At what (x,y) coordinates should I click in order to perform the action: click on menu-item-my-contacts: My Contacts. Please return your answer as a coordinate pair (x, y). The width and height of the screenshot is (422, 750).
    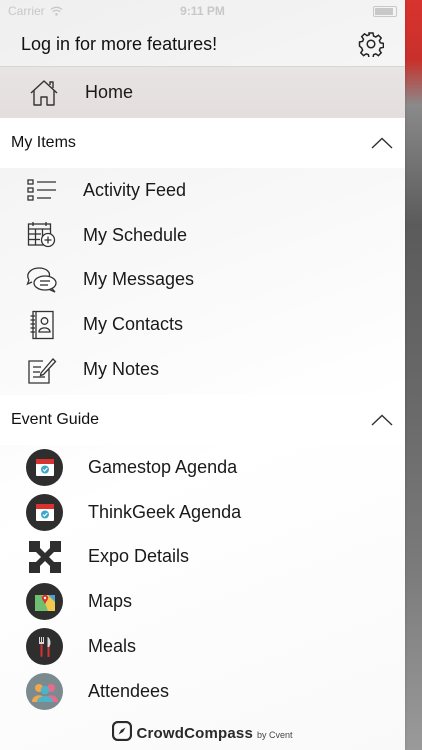
    Looking at the image, I should click on (202, 324).